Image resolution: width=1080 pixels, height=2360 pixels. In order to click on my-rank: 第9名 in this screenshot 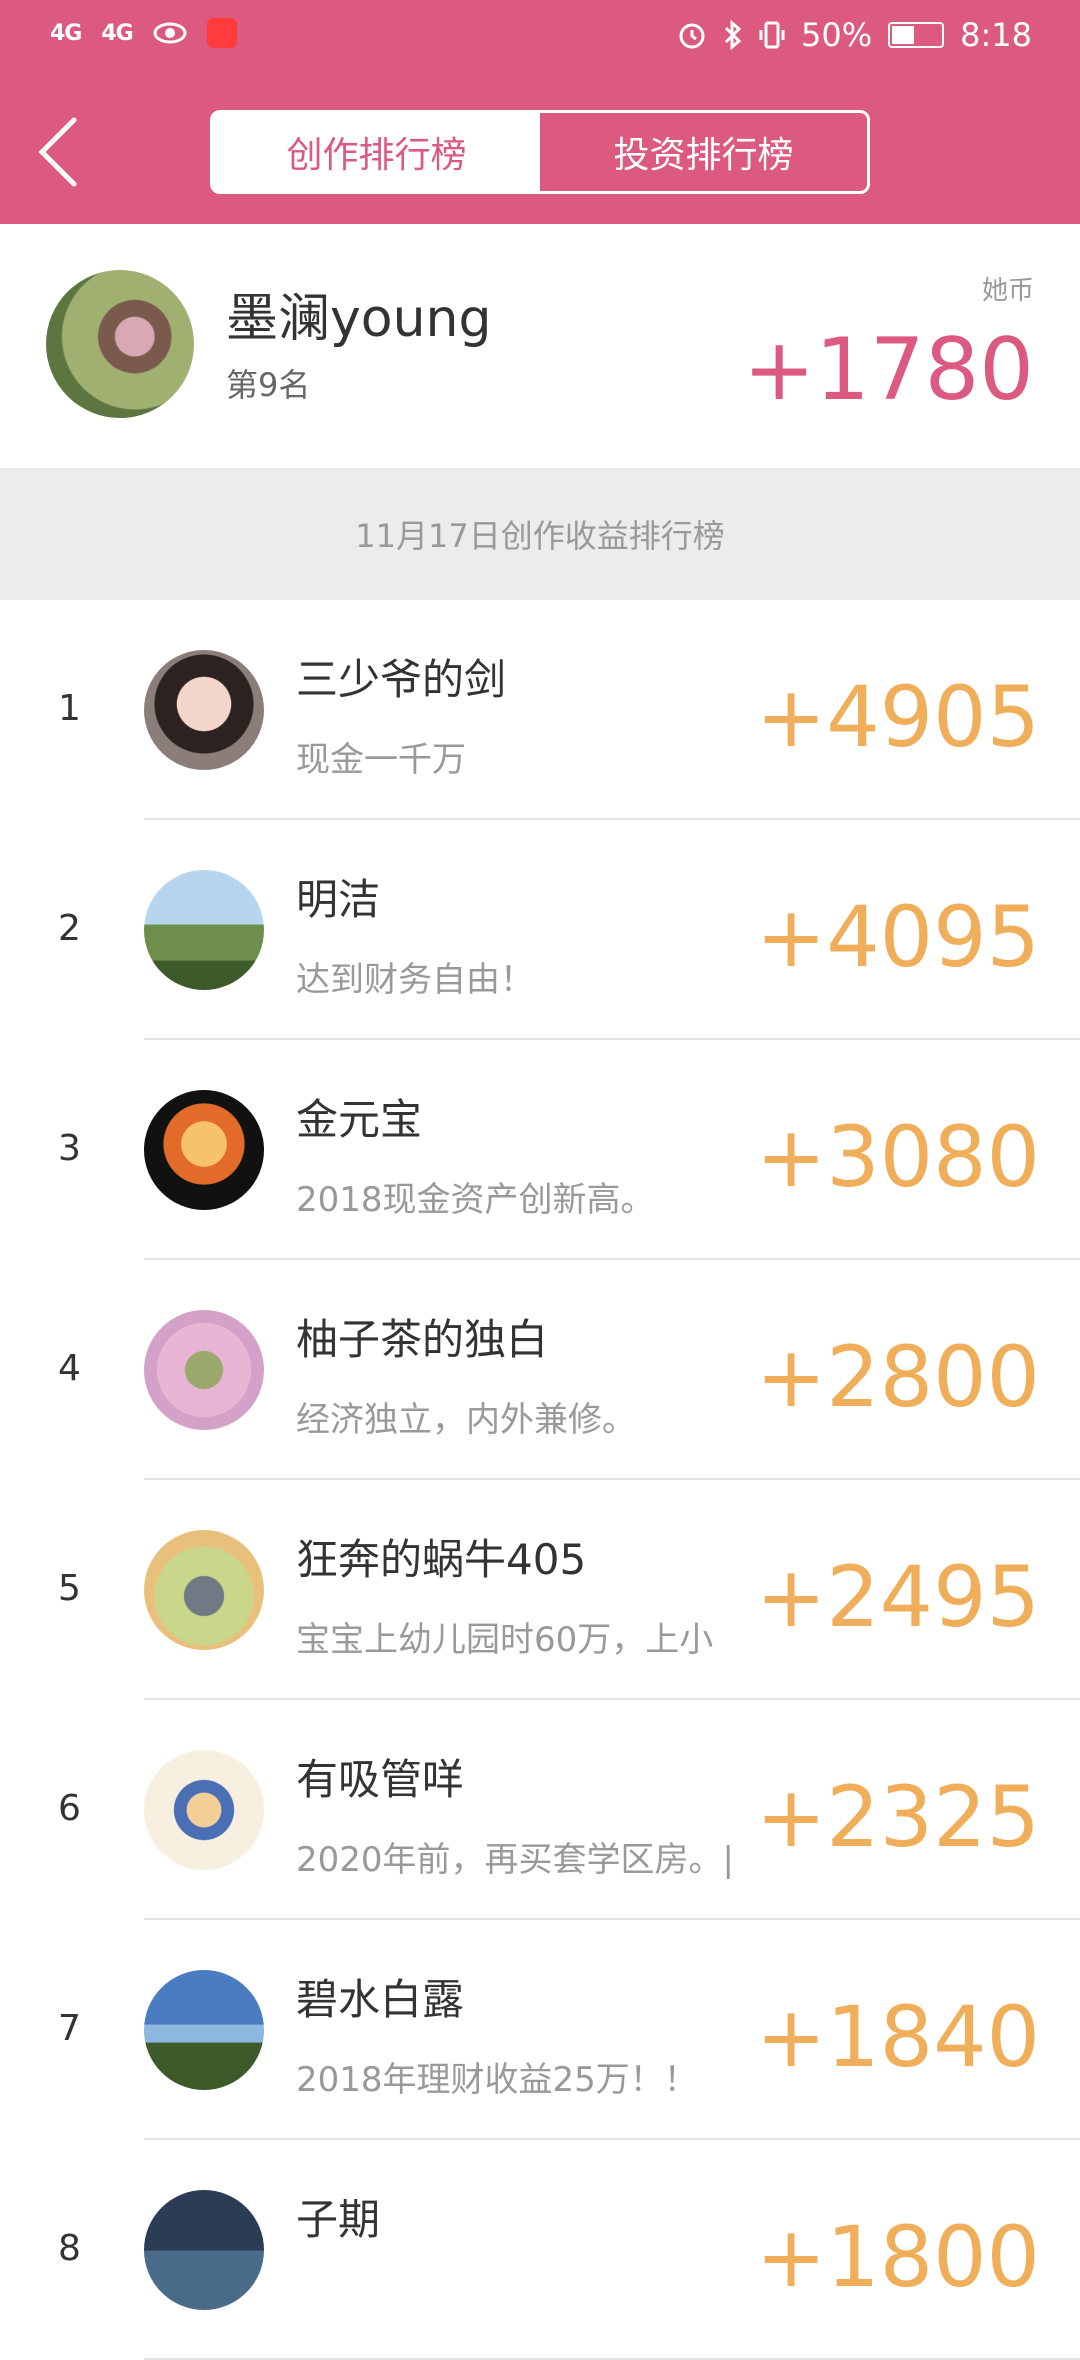, I will do `click(268, 385)`.